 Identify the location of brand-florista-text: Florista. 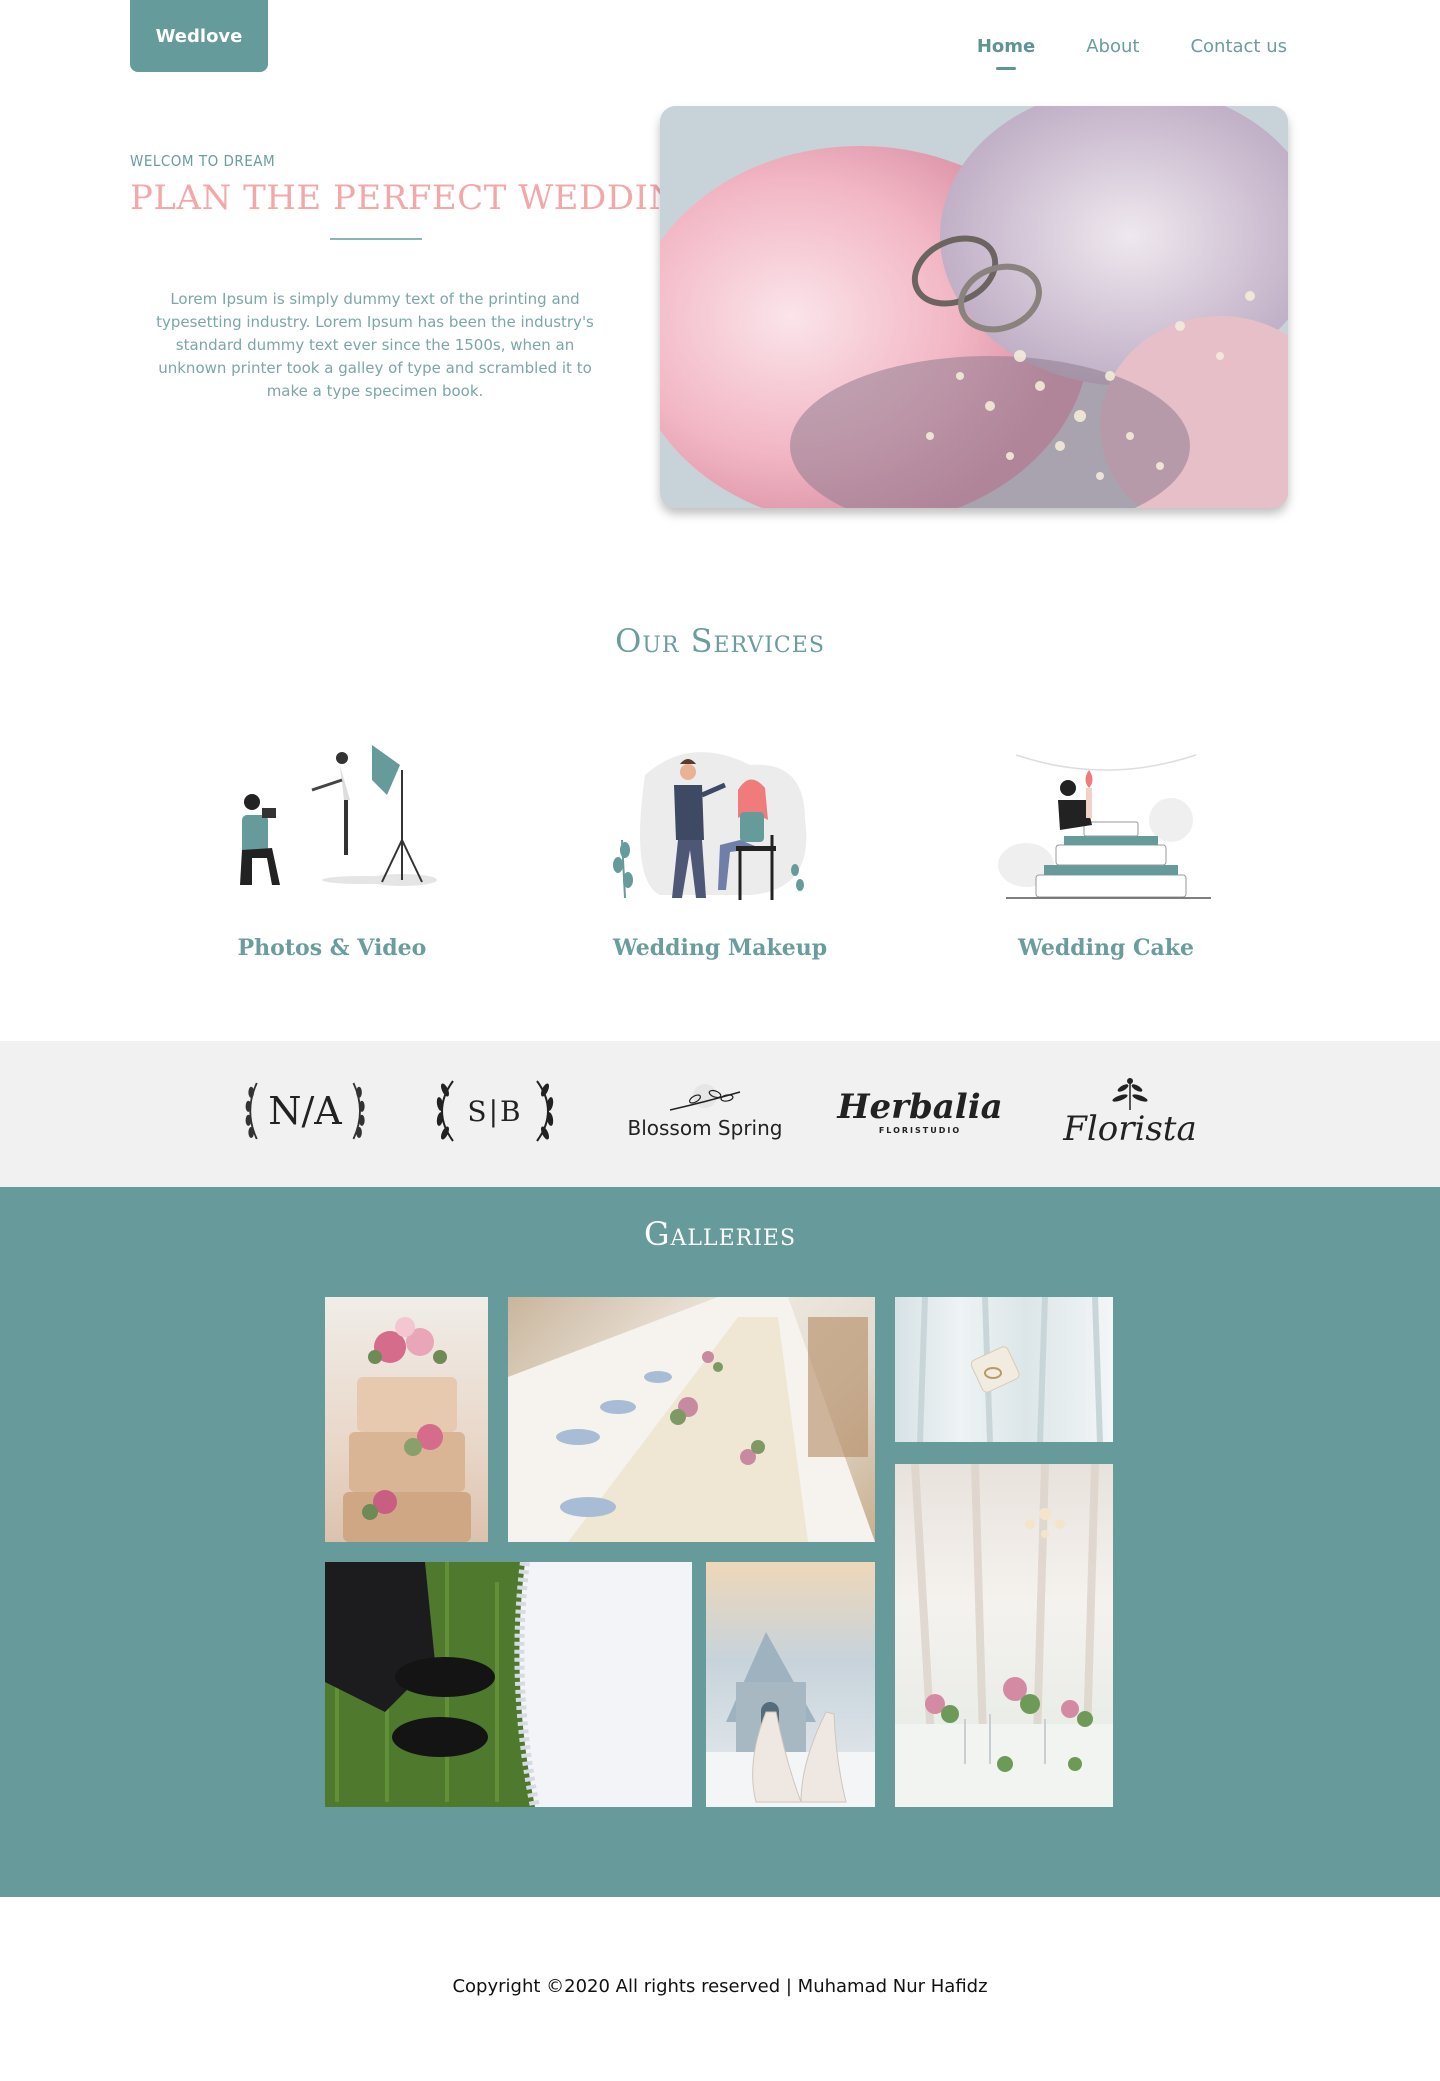
(1130, 1129).